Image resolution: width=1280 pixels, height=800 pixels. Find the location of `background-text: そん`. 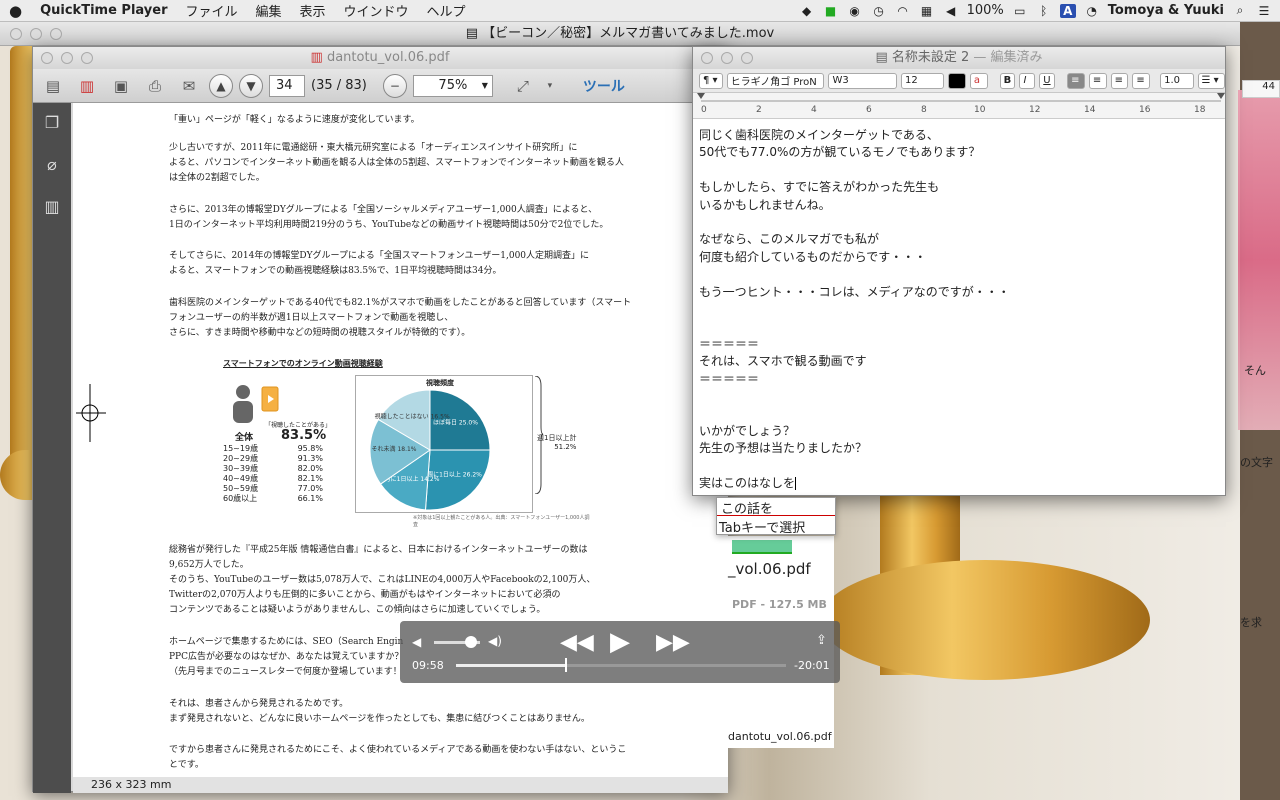

background-text: そん is located at coordinates (1255, 370).